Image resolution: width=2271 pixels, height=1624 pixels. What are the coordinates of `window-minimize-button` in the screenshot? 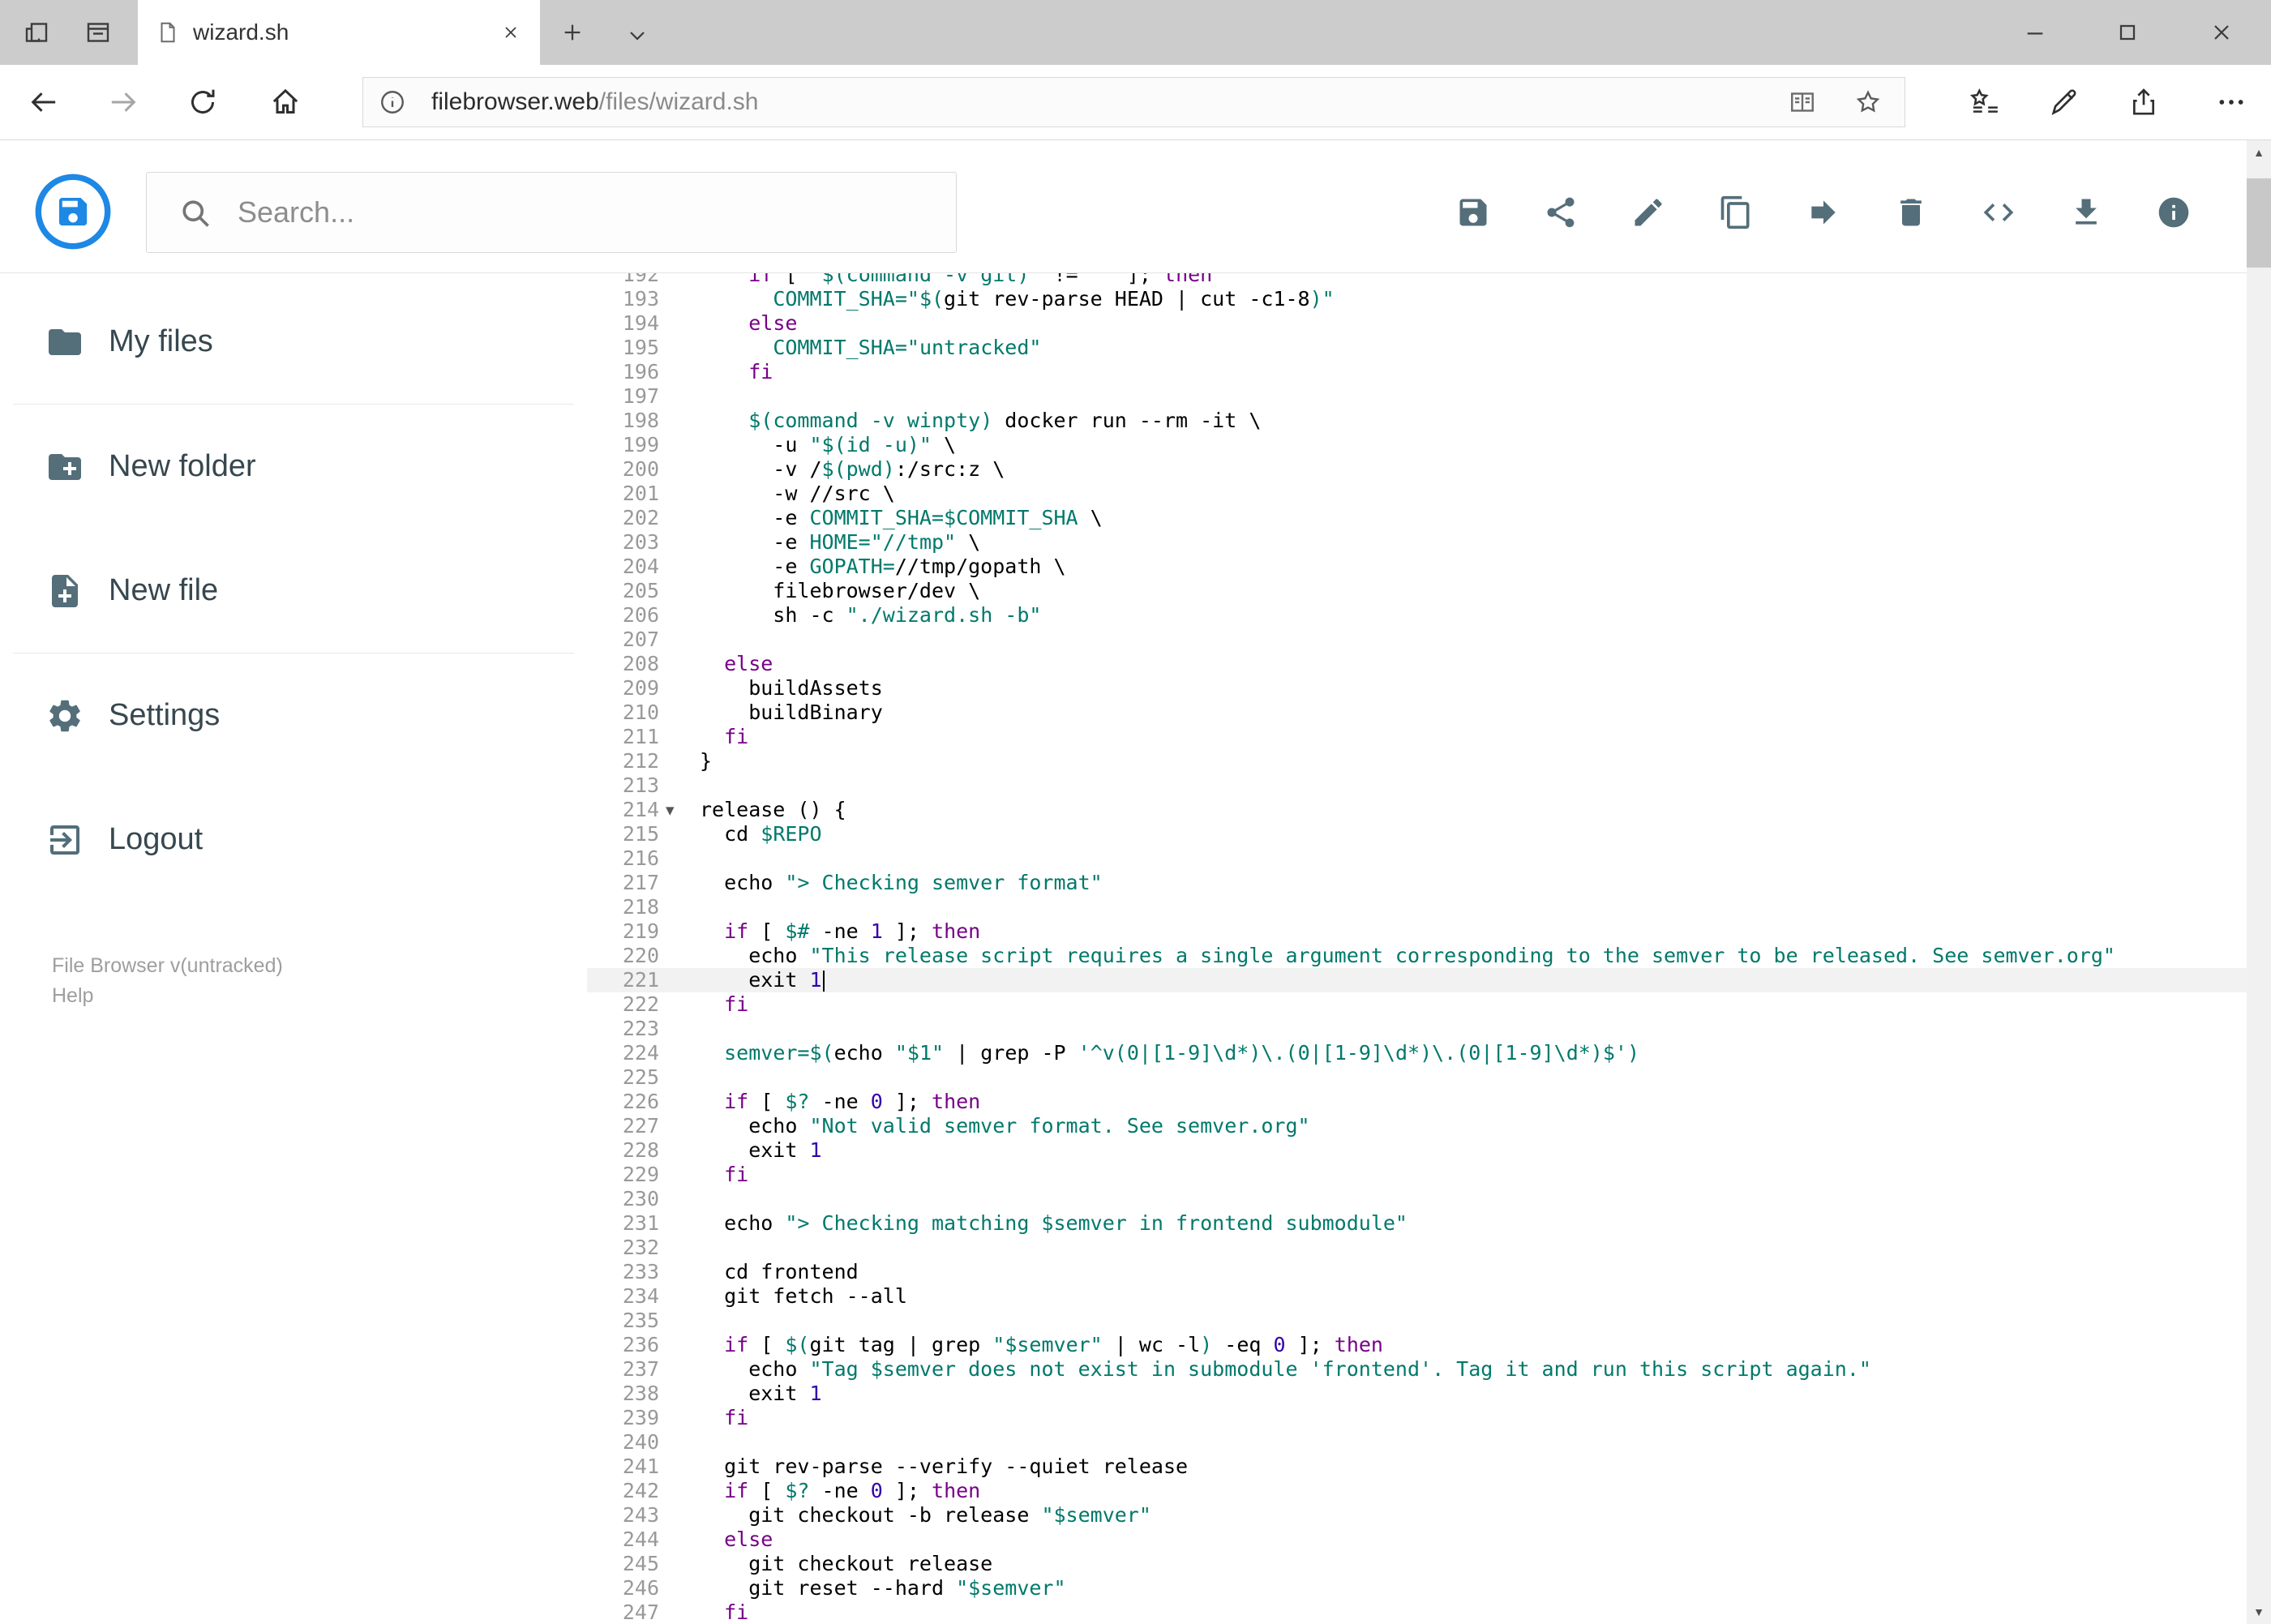 It's located at (2035, 32).